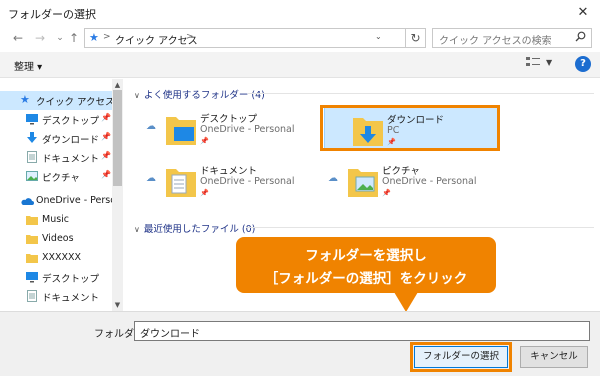 This screenshot has width=600, height=376. What do you see at coordinates (181, 130) in the screenshot?
I see `desktop-folder-icon` at bounding box center [181, 130].